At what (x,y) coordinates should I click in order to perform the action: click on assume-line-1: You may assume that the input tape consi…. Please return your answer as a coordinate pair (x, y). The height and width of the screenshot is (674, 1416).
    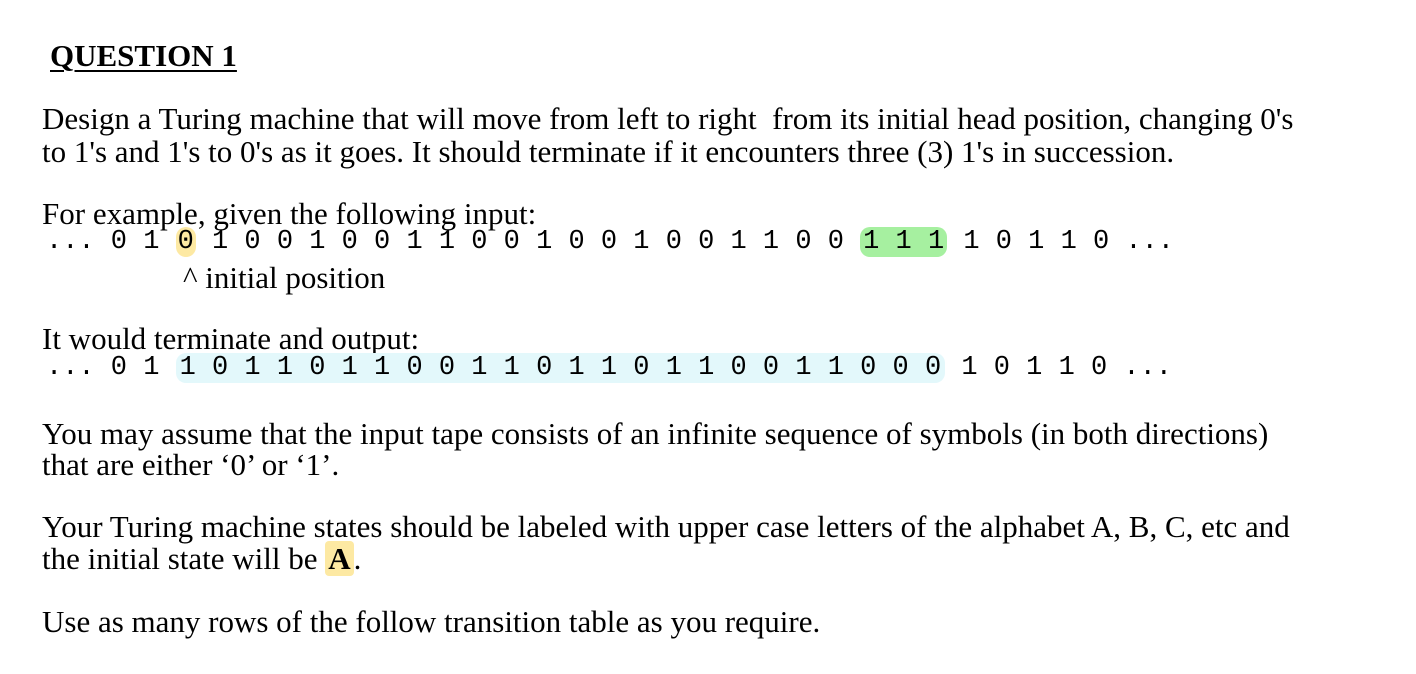
    Looking at the image, I should click on (655, 433).